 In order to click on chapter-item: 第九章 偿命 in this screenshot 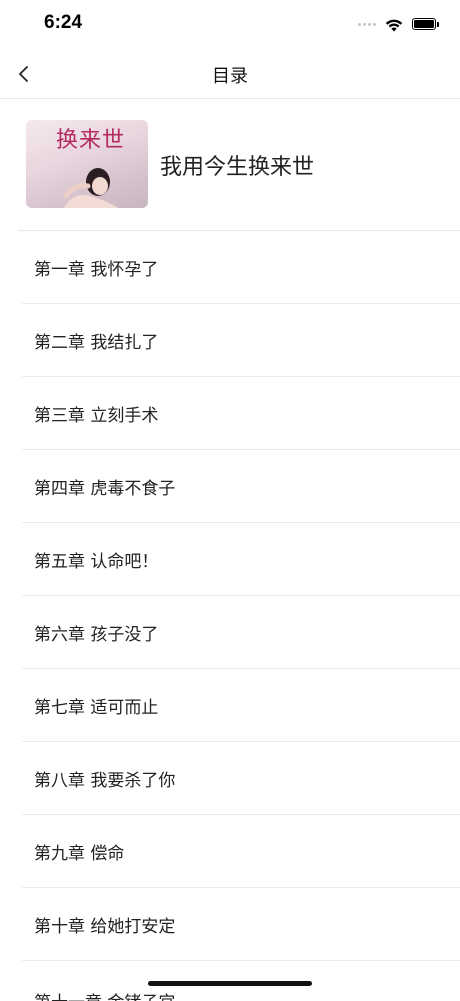, I will do `click(241, 851)`.